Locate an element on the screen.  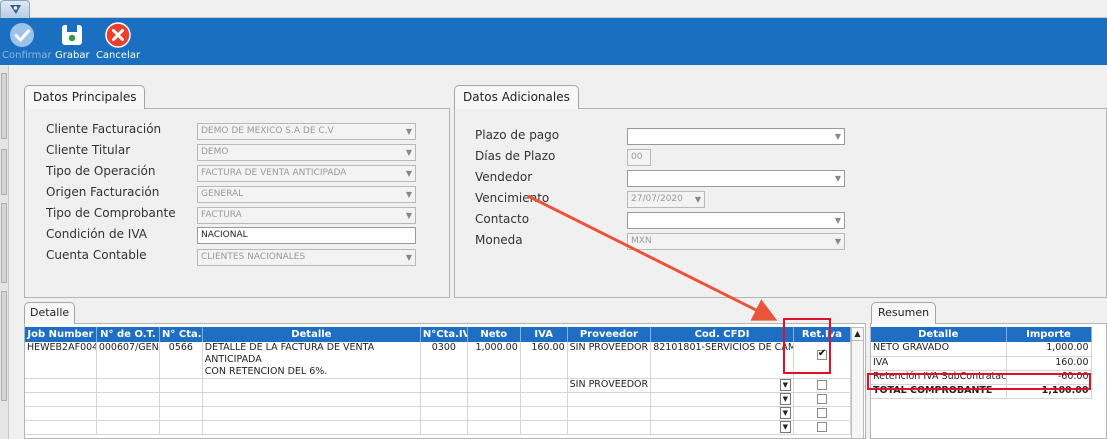
annotation-arrow is located at coordinates (652, 257).